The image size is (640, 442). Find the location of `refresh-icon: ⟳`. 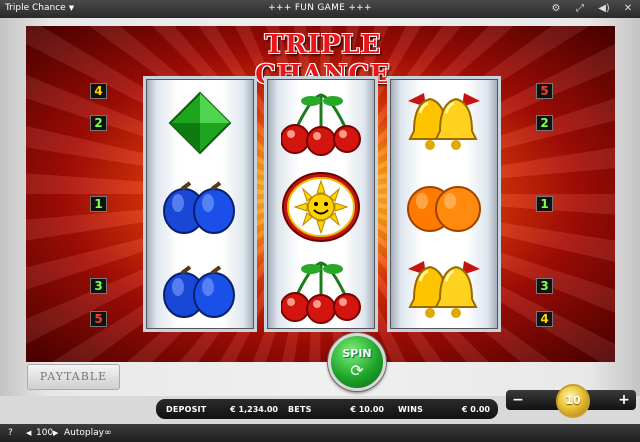

refresh-icon: ⟳ is located at coordinates (357, 370).